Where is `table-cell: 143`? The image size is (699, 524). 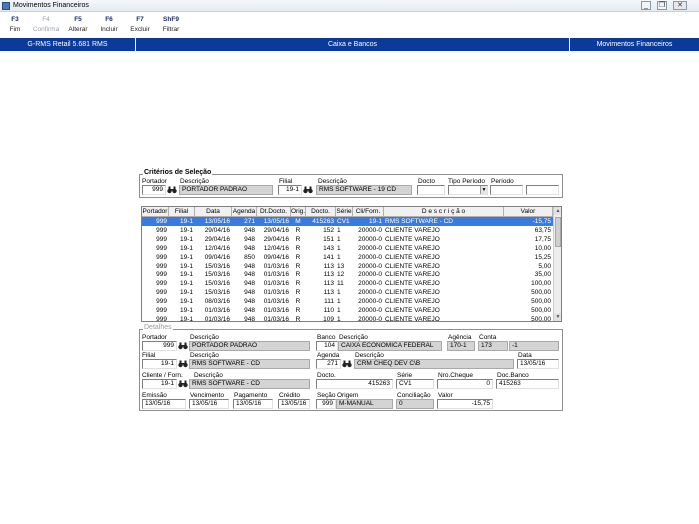
table-cell: 143 is located at coordinates (328, 248).